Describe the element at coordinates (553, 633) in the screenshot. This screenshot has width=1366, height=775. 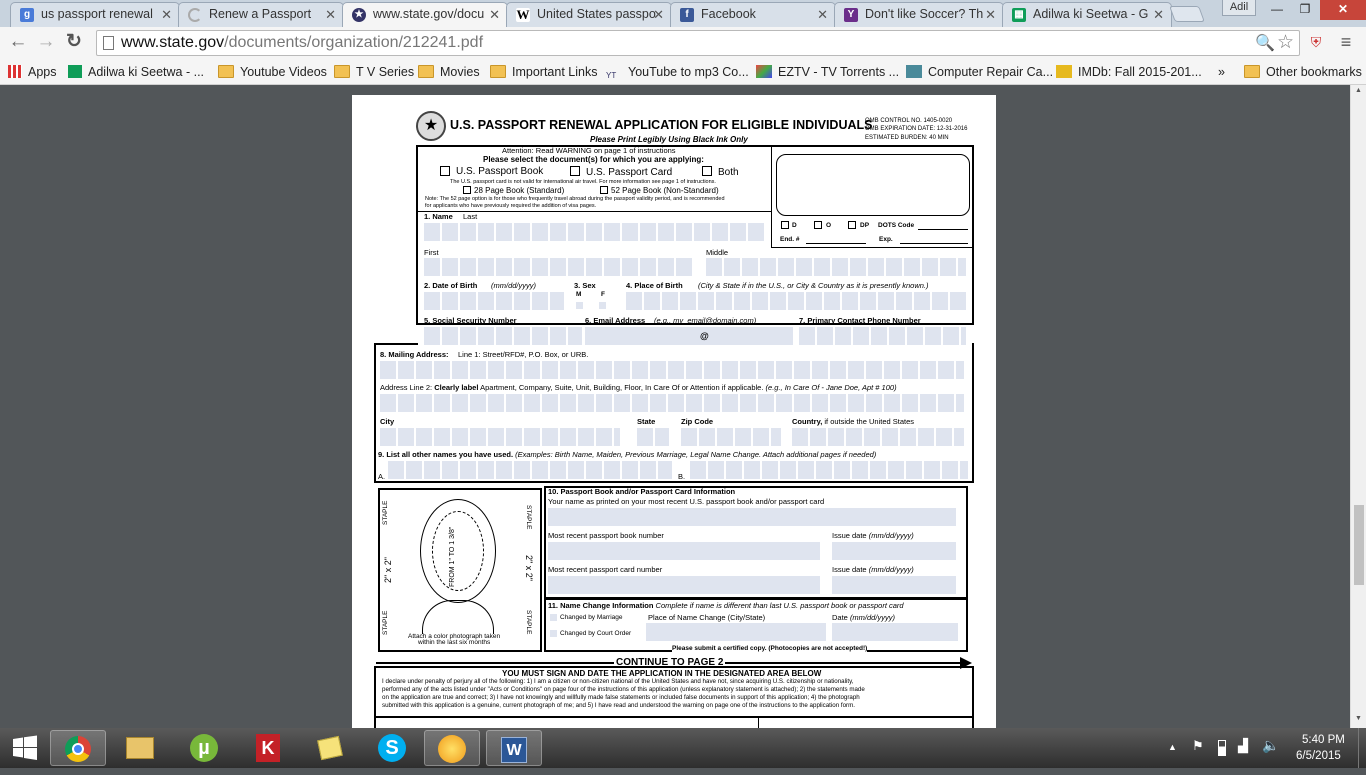
I see `court-order-checkbox` at that location.